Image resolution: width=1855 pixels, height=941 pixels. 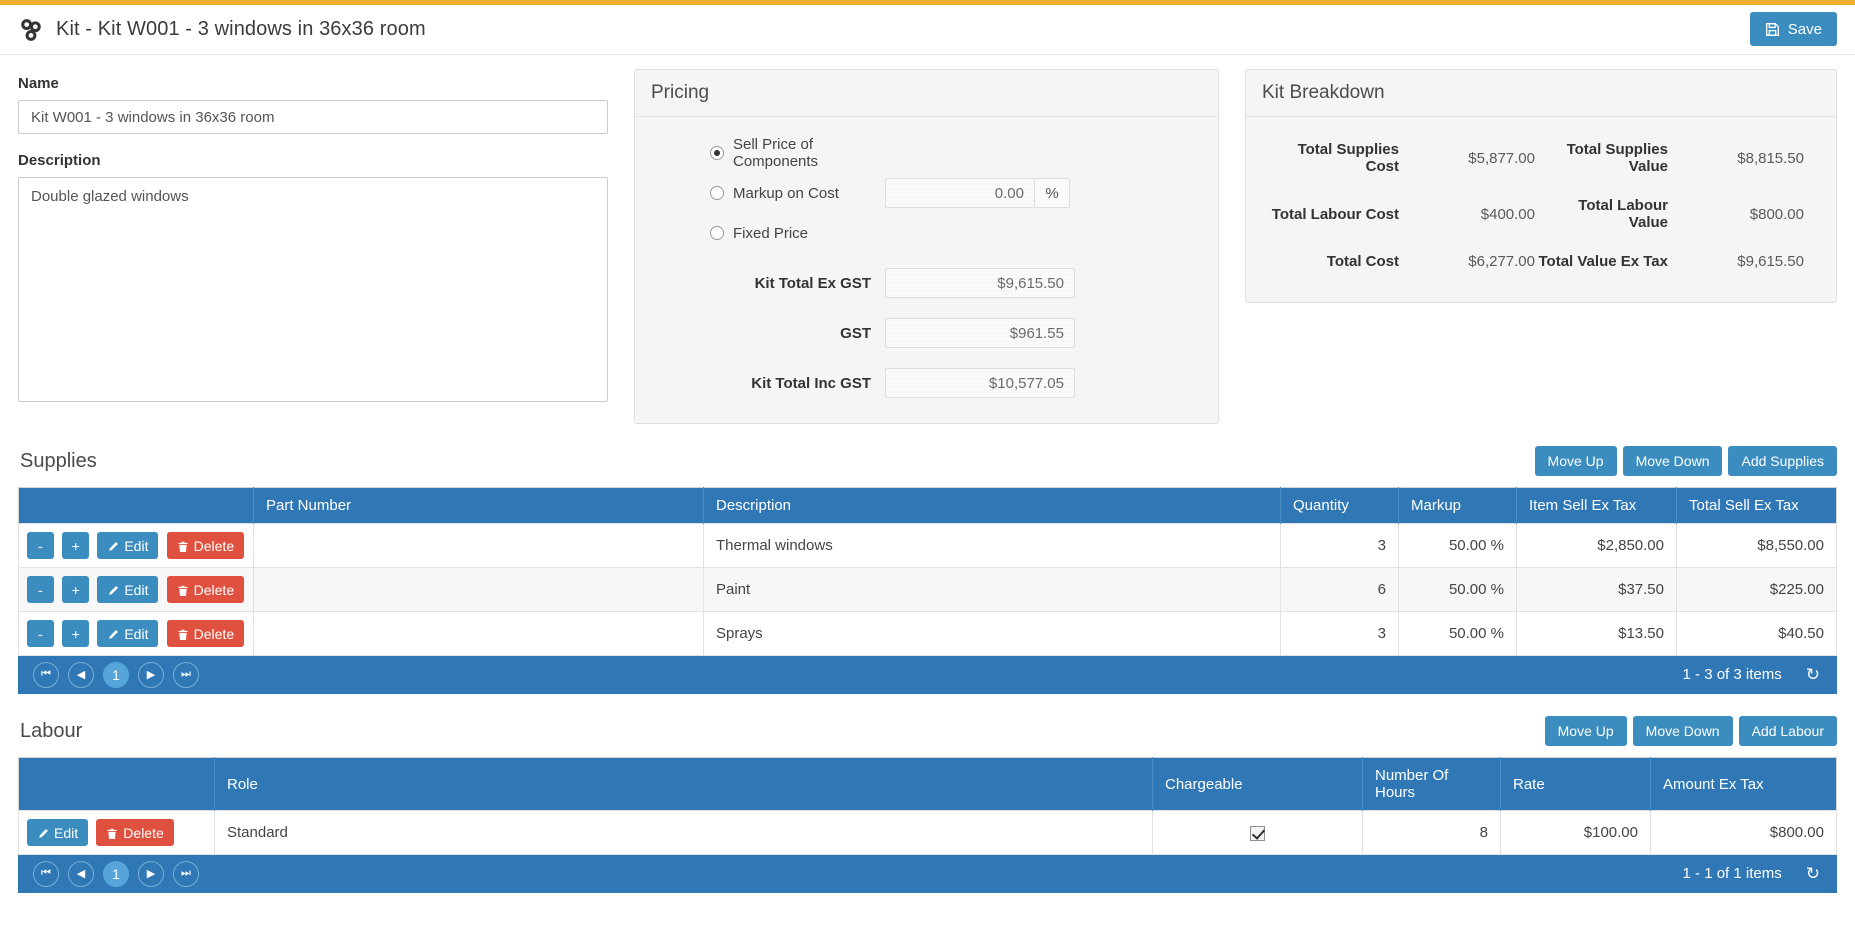 What do you see at coordinates (81, 674) in the screenshot?
I see `supplies-pager-prev-button: ◀` at bounding box center [81, 674].